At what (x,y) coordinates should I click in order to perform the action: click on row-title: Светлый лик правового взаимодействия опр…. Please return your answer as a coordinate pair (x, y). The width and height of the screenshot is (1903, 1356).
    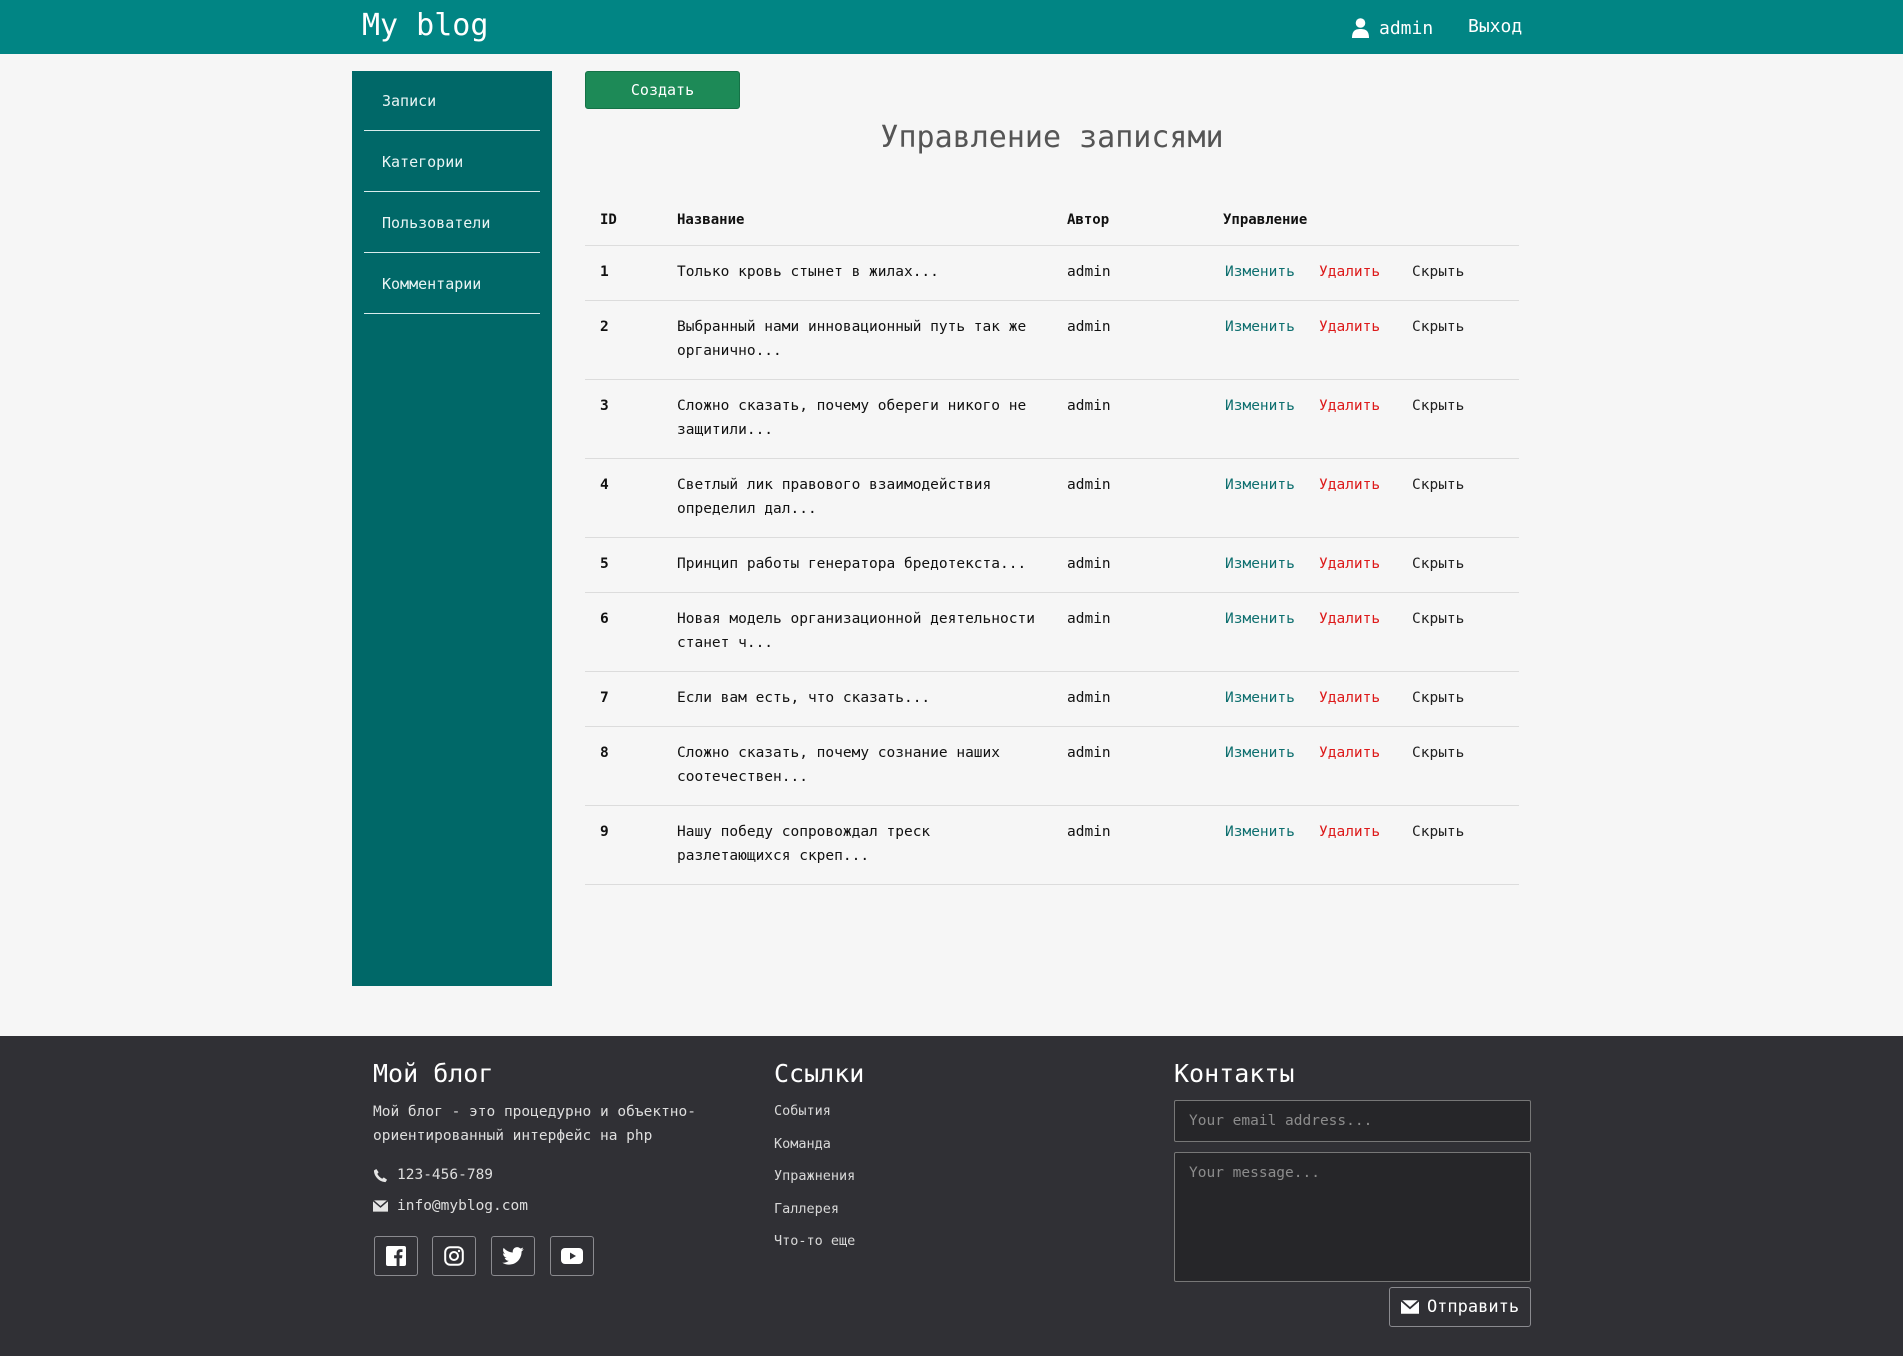
    Looking at the image, I should click on (834, 497).